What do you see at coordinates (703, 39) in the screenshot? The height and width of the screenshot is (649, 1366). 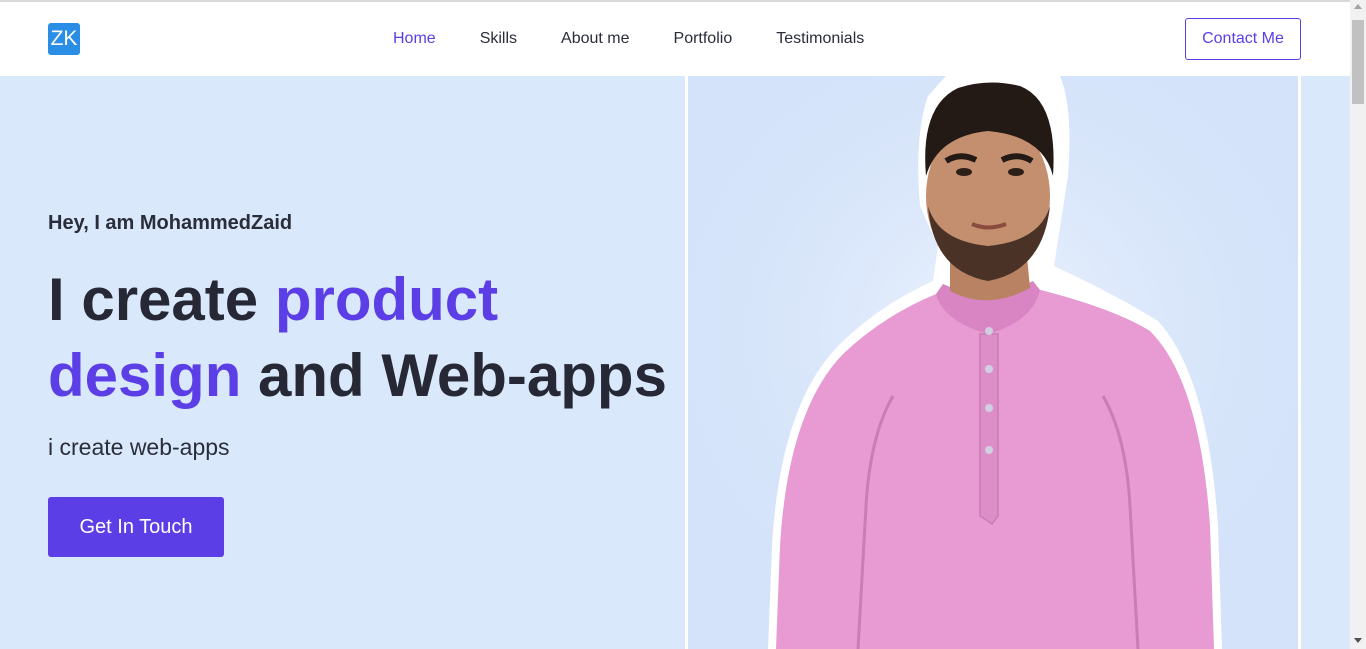 I see `nav-link-portfolio: Portfolio` at bounding box center [703, 39].